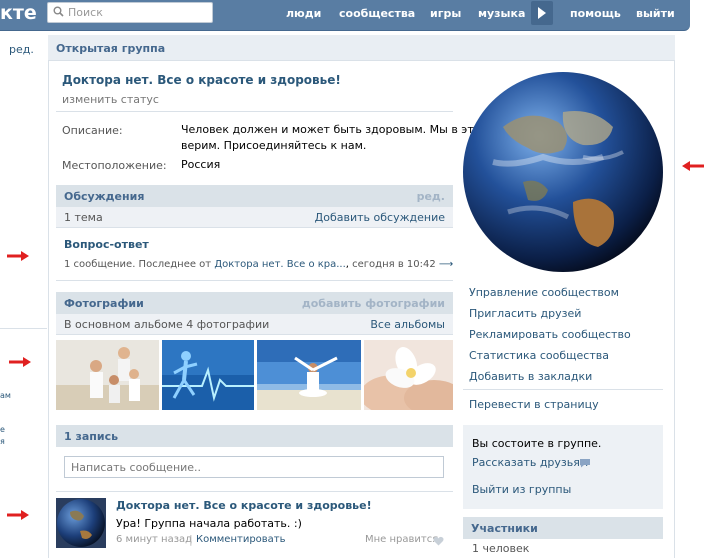  What do you see at coordinates (254, 436) in the screenshot?
I see `wall-header: 1 запись` at bounding box center [254, 436].